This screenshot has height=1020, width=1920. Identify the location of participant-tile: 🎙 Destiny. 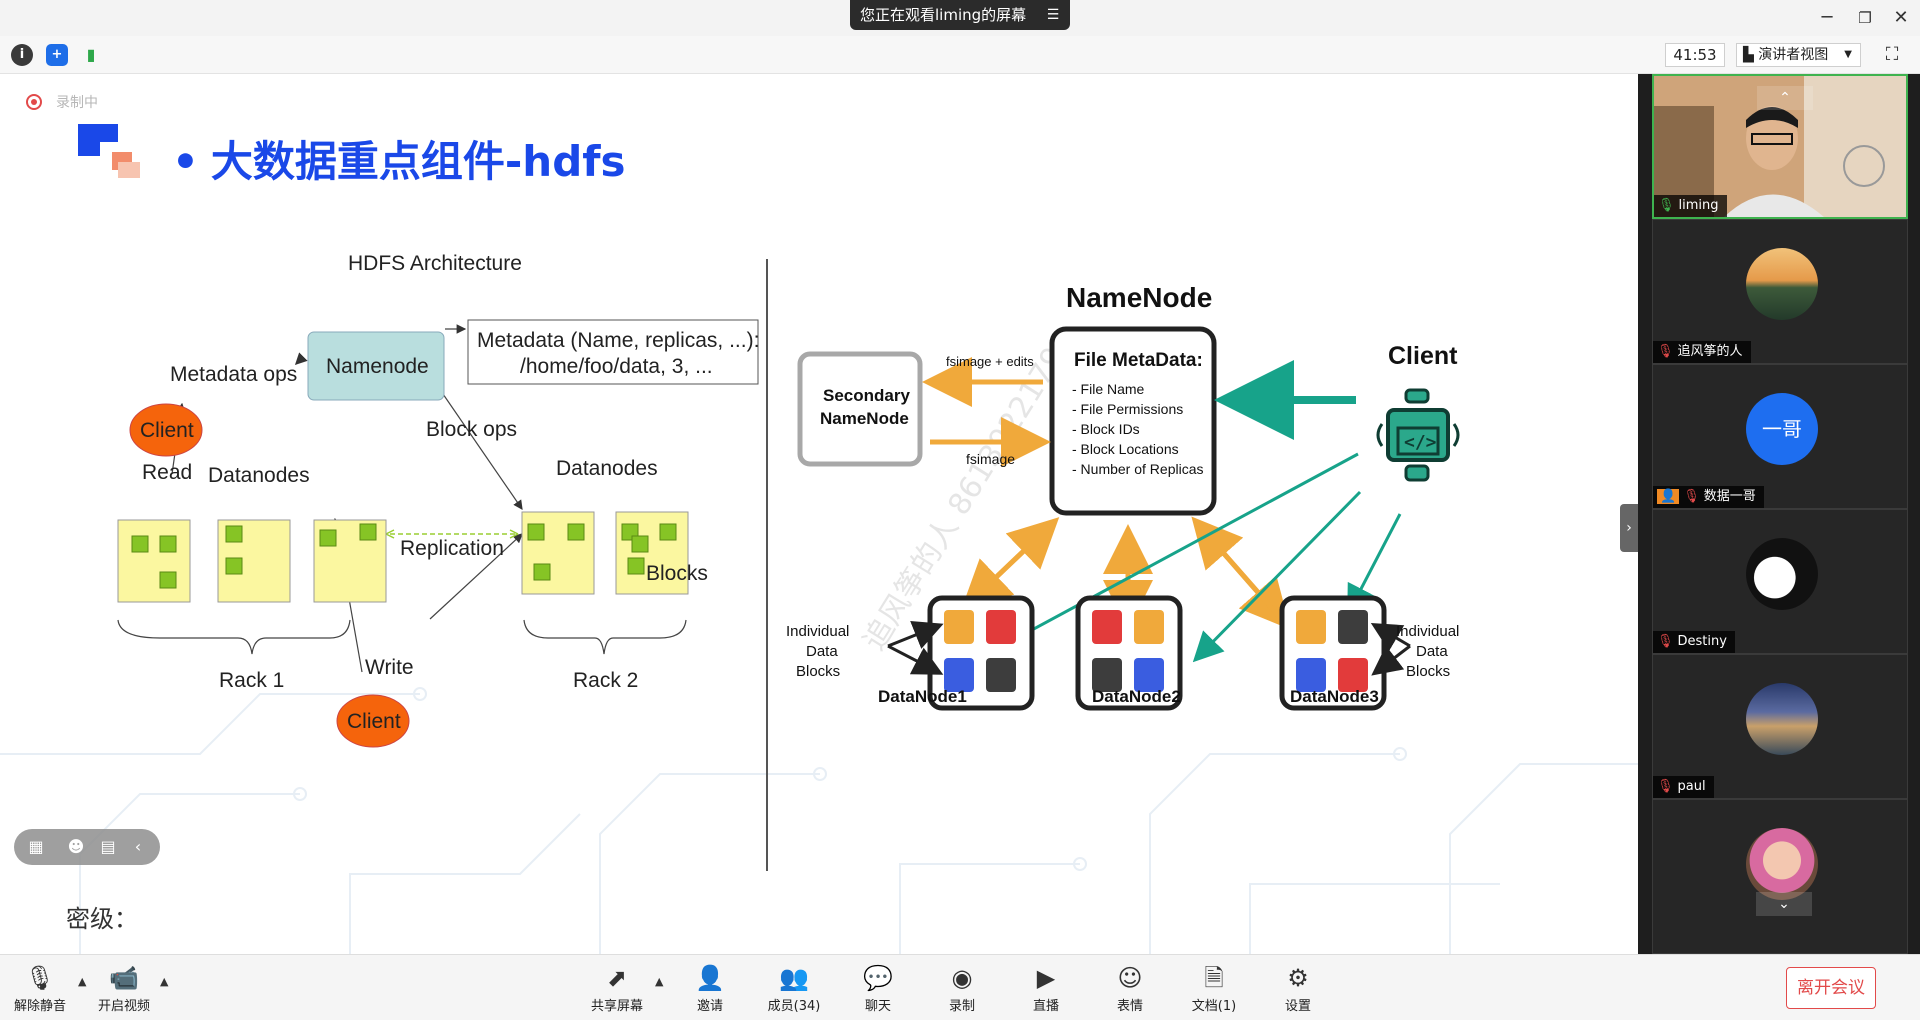
(1780, 581).